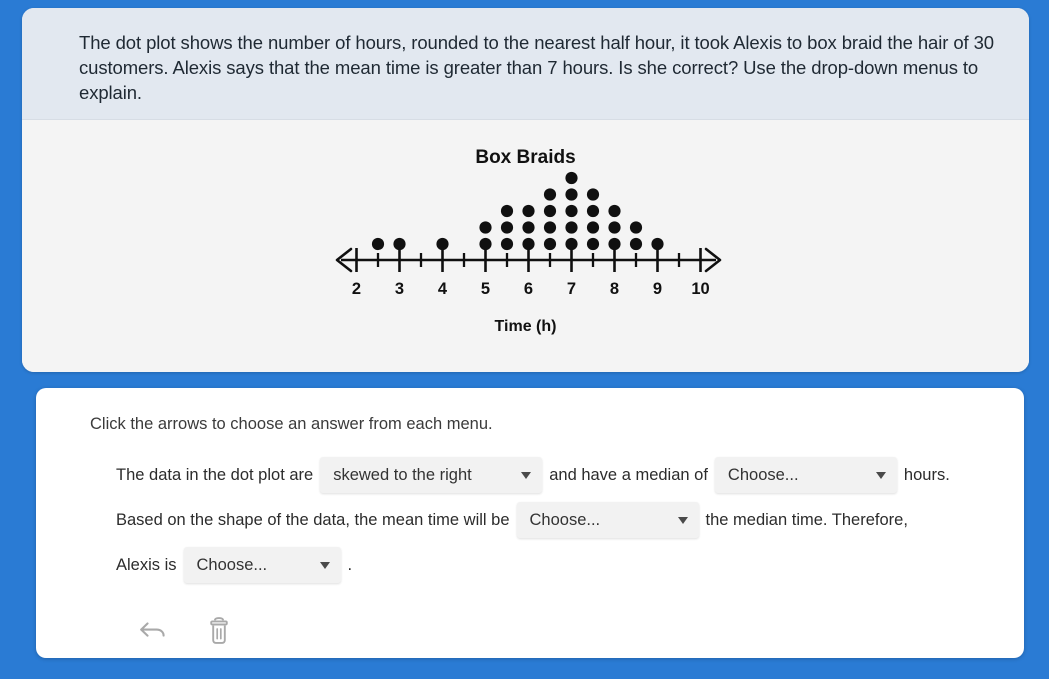 The image size is (1049, 679). I want to click on undo-button, so click(153, 631).